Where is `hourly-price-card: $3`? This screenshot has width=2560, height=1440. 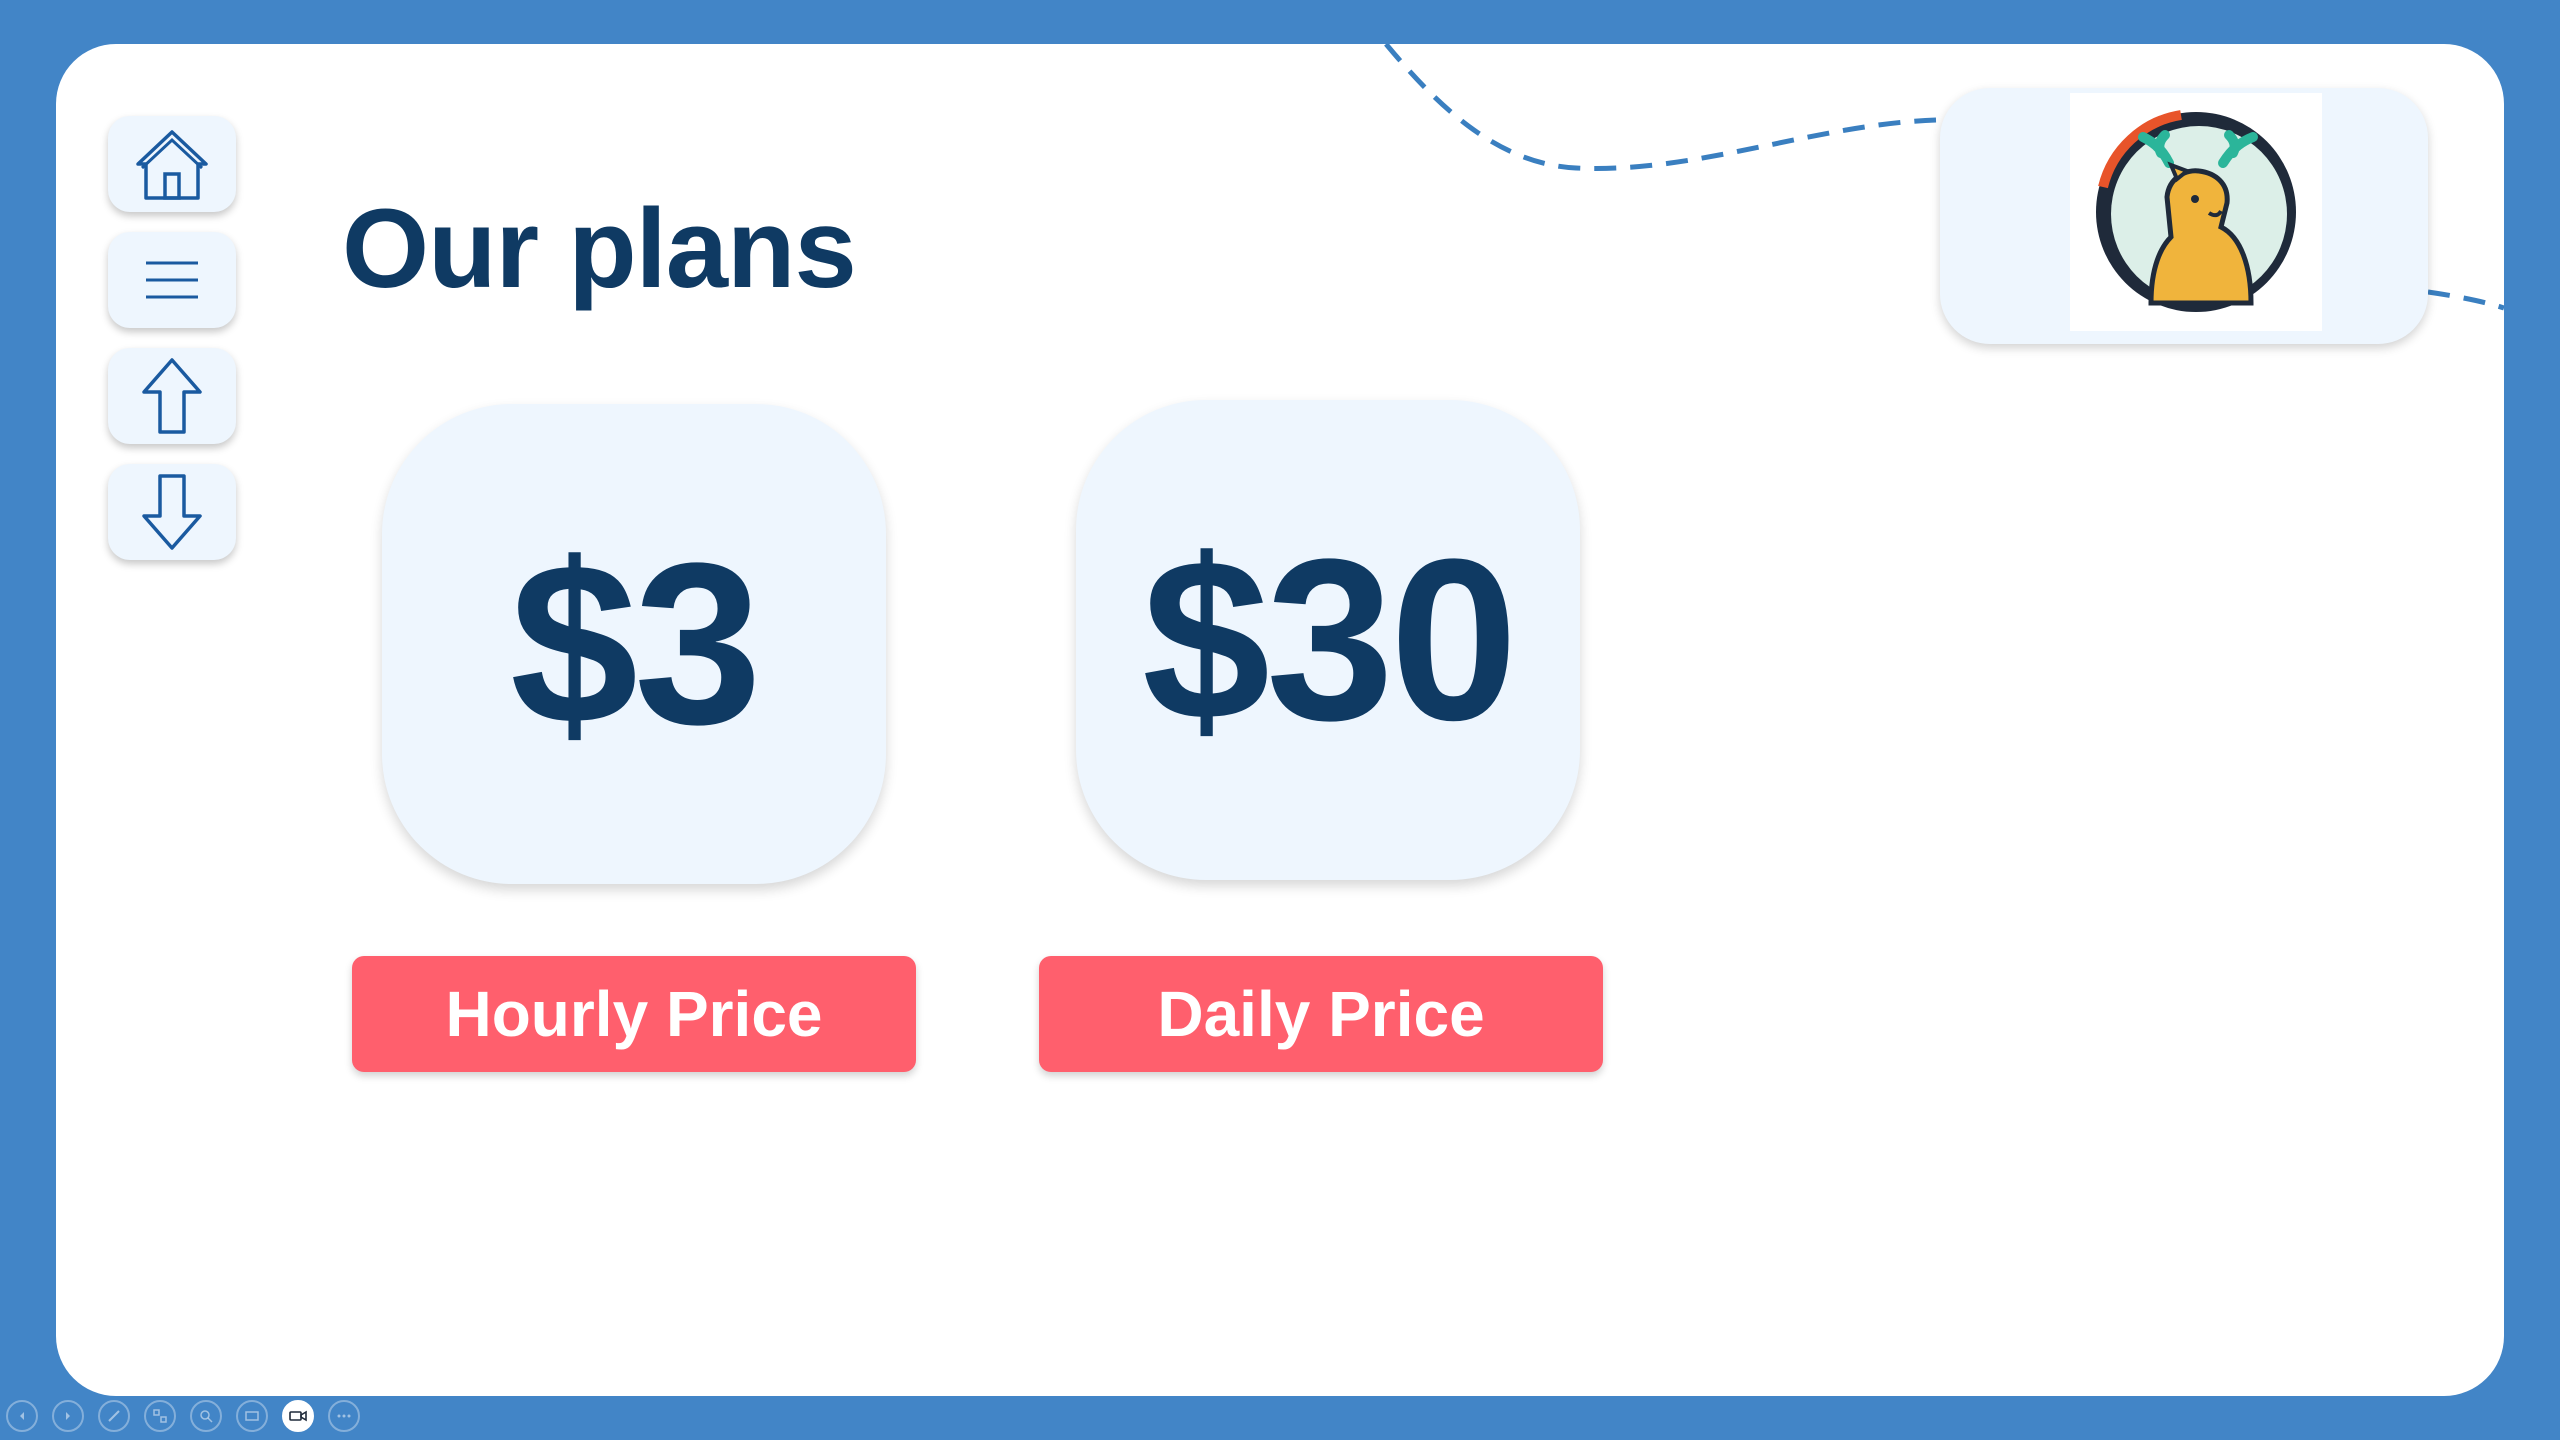
hourly-price-card: $3 is located at coordinates (634, 644).